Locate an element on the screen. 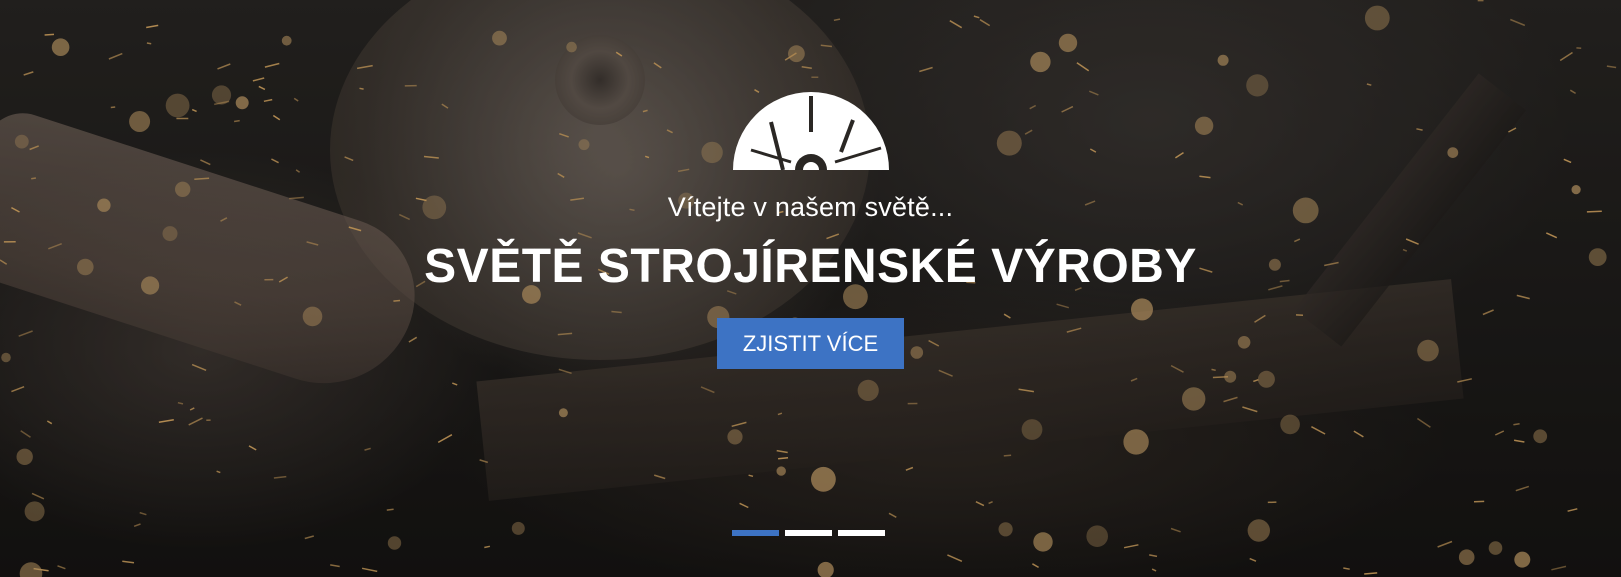  slider-indicators is located at coordinates (808, 533).